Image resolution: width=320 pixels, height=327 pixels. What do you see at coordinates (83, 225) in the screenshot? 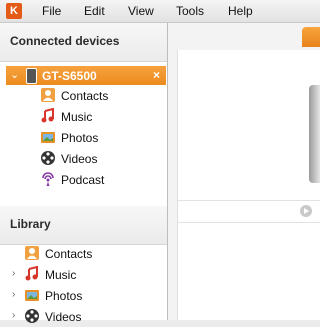
I see `library-header: Library` at bounding box center [83, 225].